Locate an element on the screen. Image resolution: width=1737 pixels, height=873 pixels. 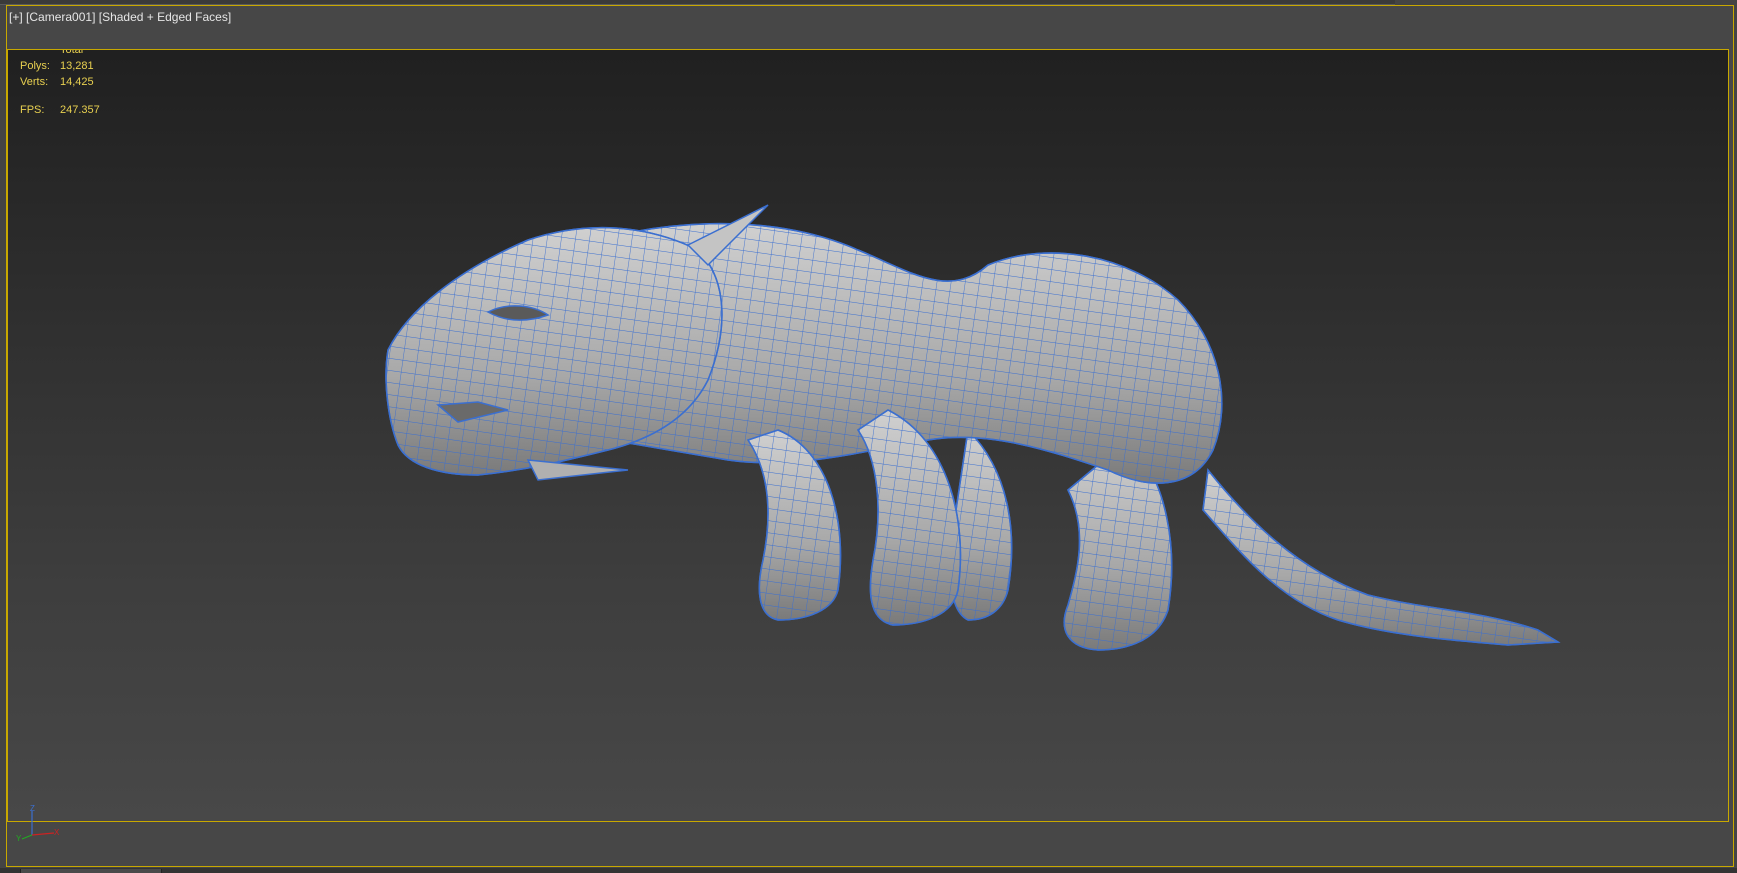
viewport-label: [+] [Camera001] [Shaded + Edged Faces] is located at coordinates (120, 17).